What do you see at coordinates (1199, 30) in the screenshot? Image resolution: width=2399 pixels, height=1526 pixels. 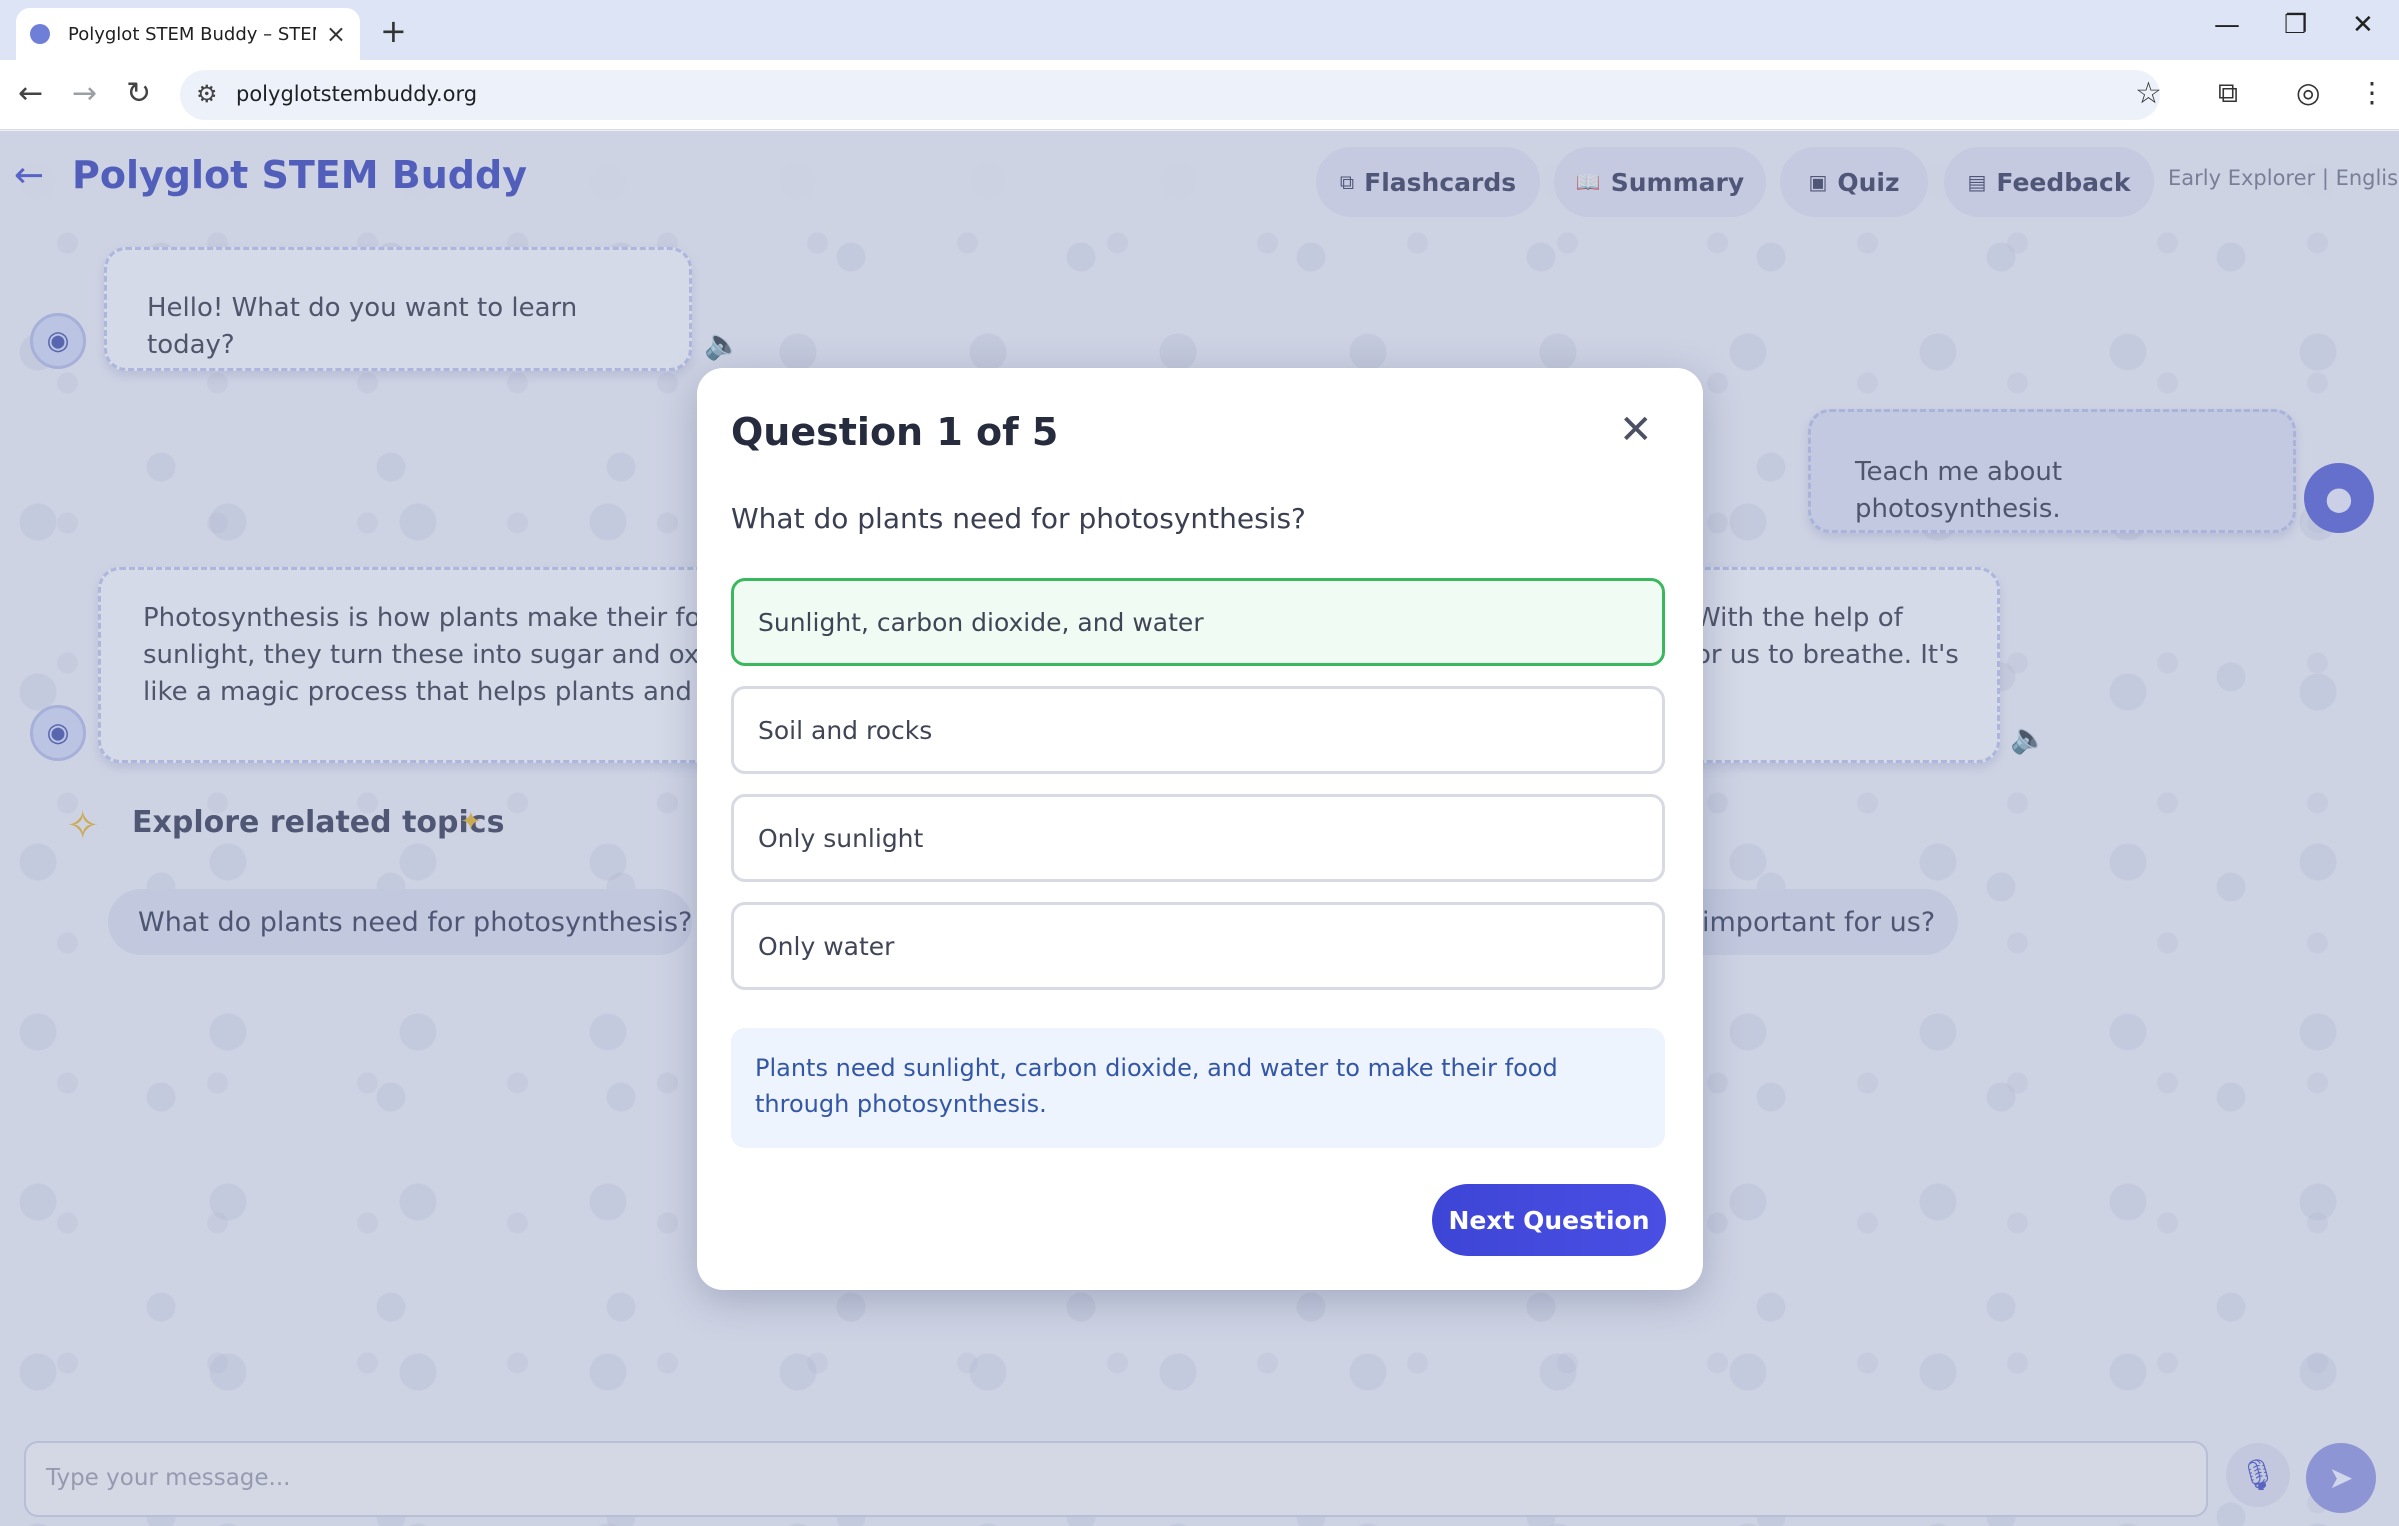 I see `browser-tabstrip: Polyglot STEM Buddy – STEM le × + — ❐ ✕` at bounding box center [1199, 30].